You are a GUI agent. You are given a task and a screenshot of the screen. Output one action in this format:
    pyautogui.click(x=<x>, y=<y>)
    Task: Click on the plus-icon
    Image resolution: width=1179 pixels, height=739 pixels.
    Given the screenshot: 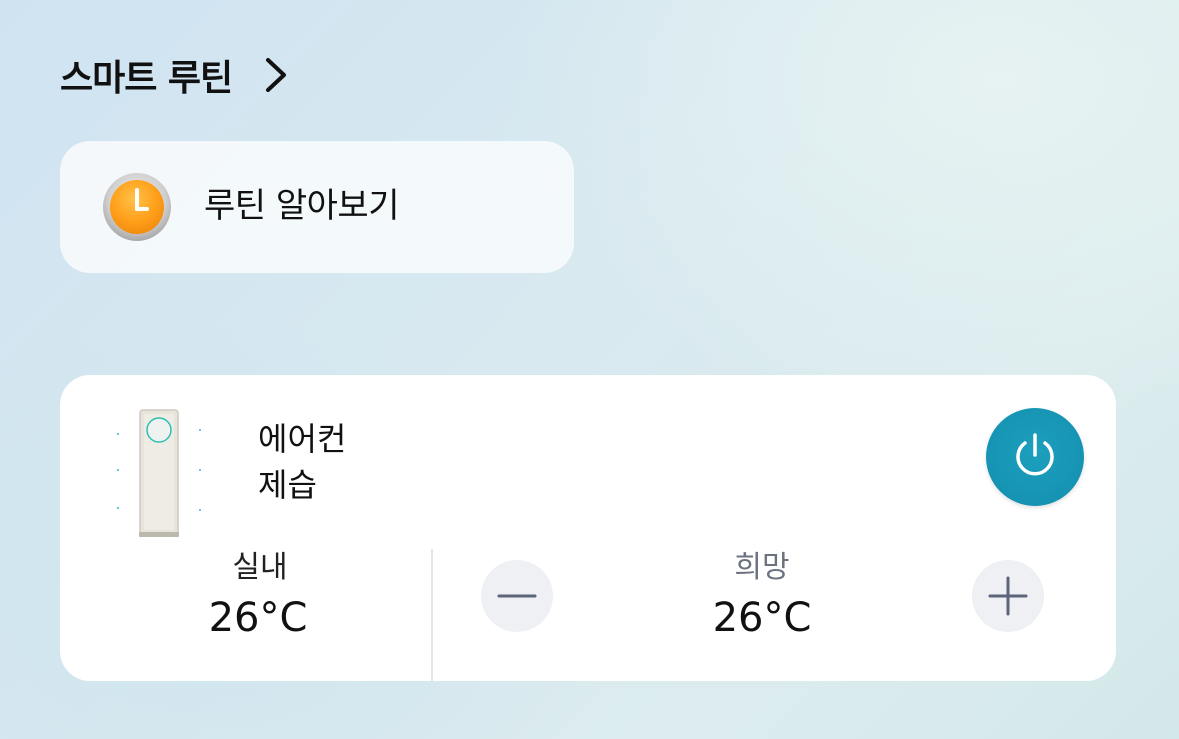 What is the action you would take?
    pyautogui.click(x=1008, y=596)
    